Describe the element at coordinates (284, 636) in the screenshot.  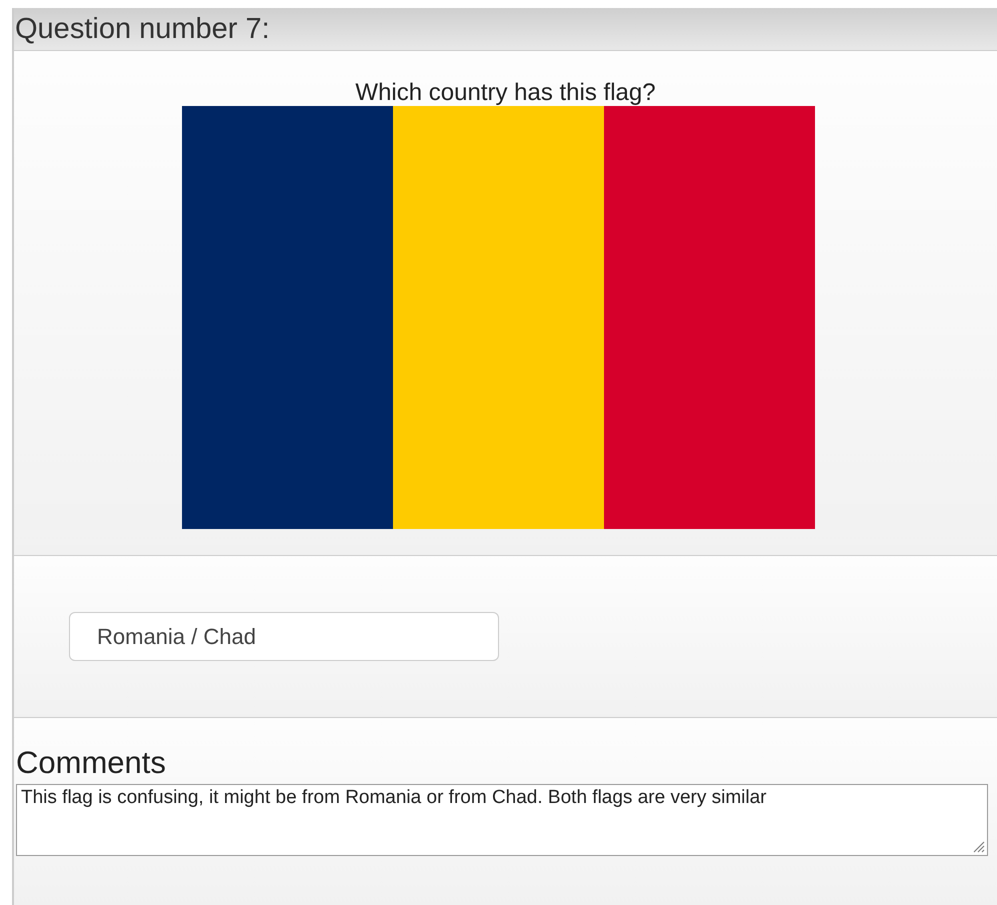
I see `answer-field: Romania / Chad` at that location.